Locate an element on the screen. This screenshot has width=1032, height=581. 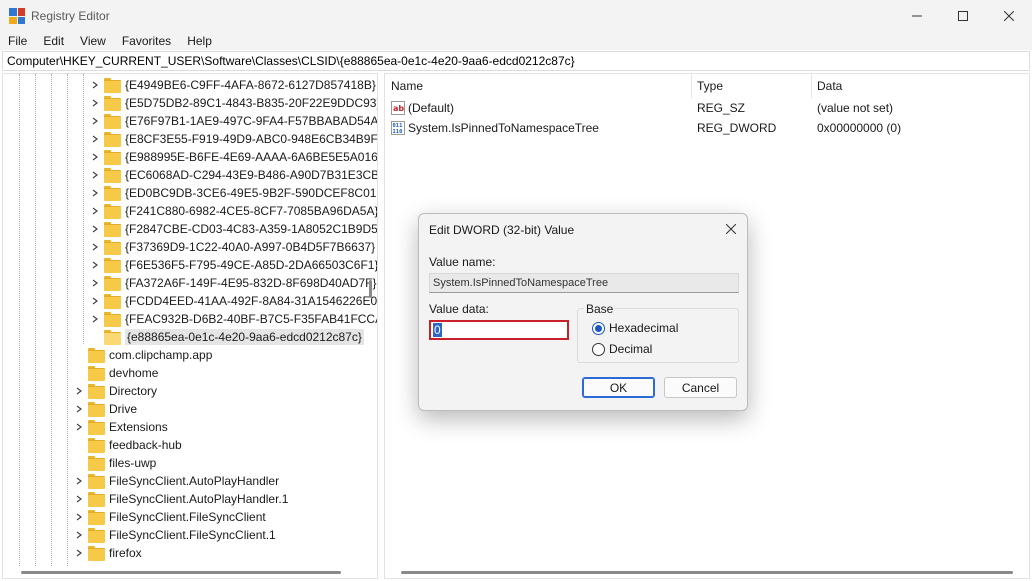
tree-item-selected: {e88865ea-0e1c-4e20-9aa6-edcd0212c87c} is located at coordinates (226, 337).